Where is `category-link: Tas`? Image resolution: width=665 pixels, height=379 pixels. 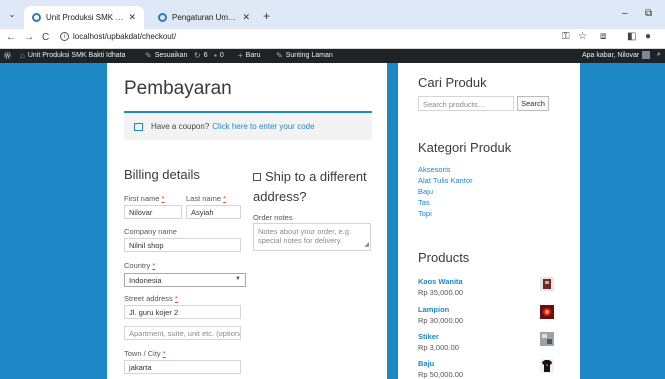
category-link: Tas is located at coordinates (424, 202).